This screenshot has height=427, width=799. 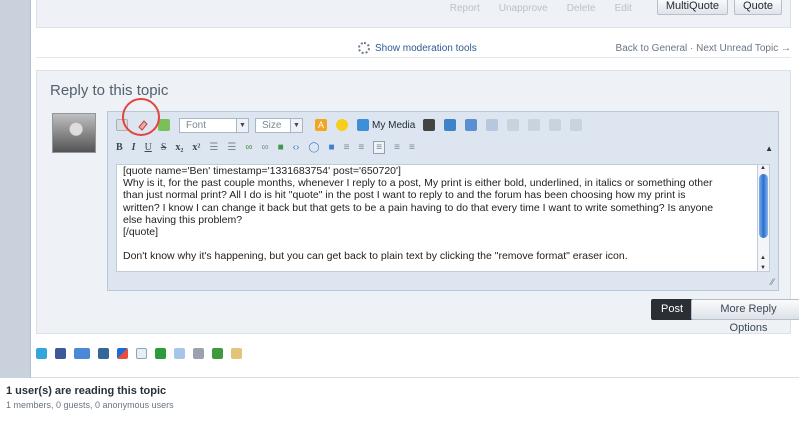 I want to click on moderation-tools-link: Show moderation tools, so click(x=426, y=48).